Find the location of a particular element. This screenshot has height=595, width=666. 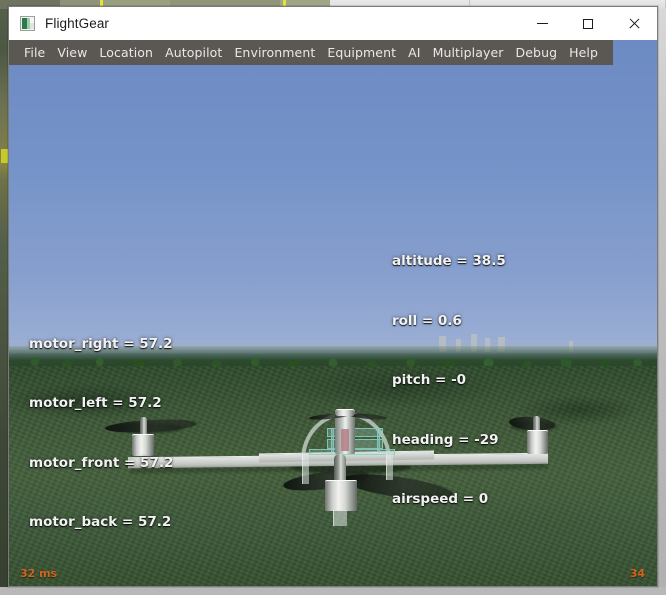

menu-item-multiplayer: Multiplayer is located at coordinates (468, 52).